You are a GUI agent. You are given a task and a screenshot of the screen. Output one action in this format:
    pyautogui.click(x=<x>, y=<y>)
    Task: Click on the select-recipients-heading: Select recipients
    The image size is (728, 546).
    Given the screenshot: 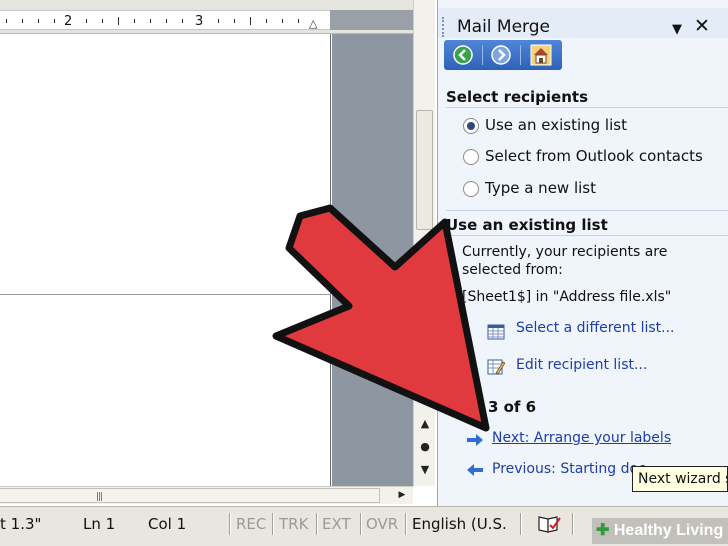 What is the action you would take?
    pyautogui.click(x=517, y=97)
    